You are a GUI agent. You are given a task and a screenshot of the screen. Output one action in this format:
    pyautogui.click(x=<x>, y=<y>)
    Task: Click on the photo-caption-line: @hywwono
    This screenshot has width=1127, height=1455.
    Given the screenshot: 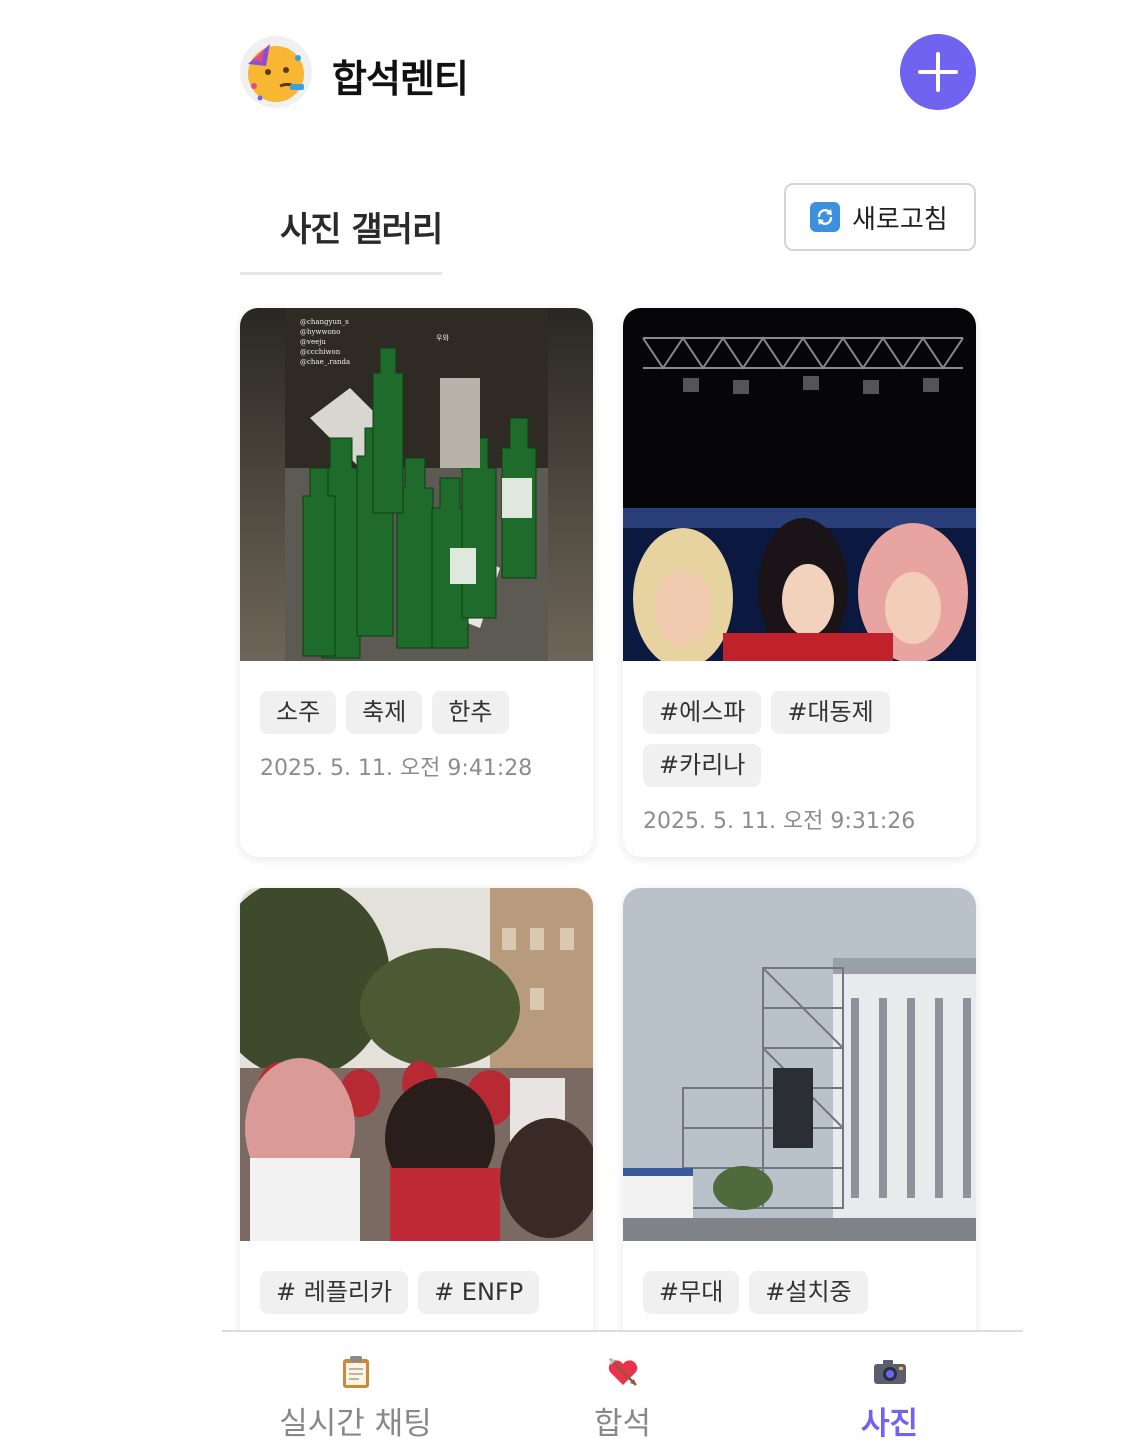 What is the action you would take?
    pyautogui.click(x=320, y=332)
    